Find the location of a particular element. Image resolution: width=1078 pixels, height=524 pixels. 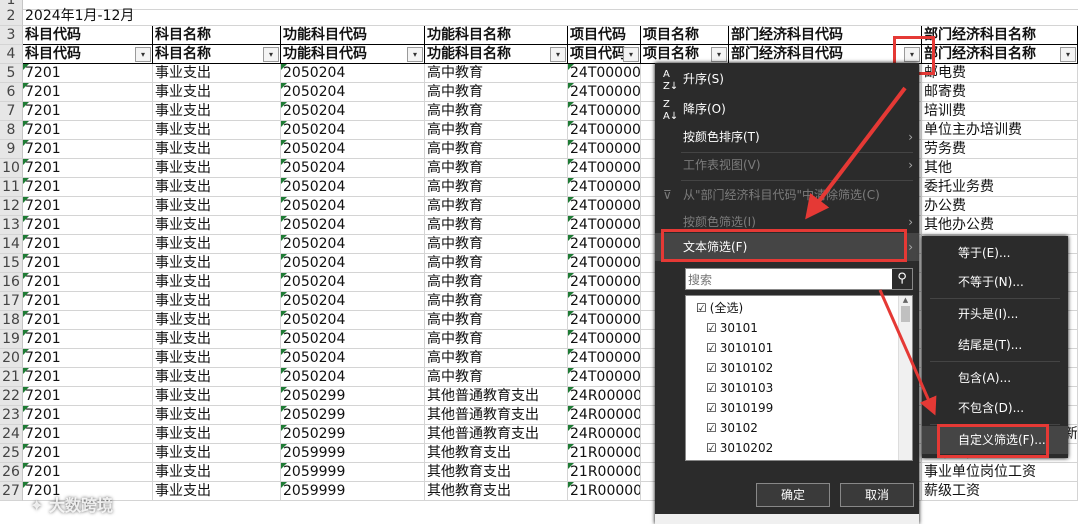

row-header: 25 is located at coordinates (11, 453).